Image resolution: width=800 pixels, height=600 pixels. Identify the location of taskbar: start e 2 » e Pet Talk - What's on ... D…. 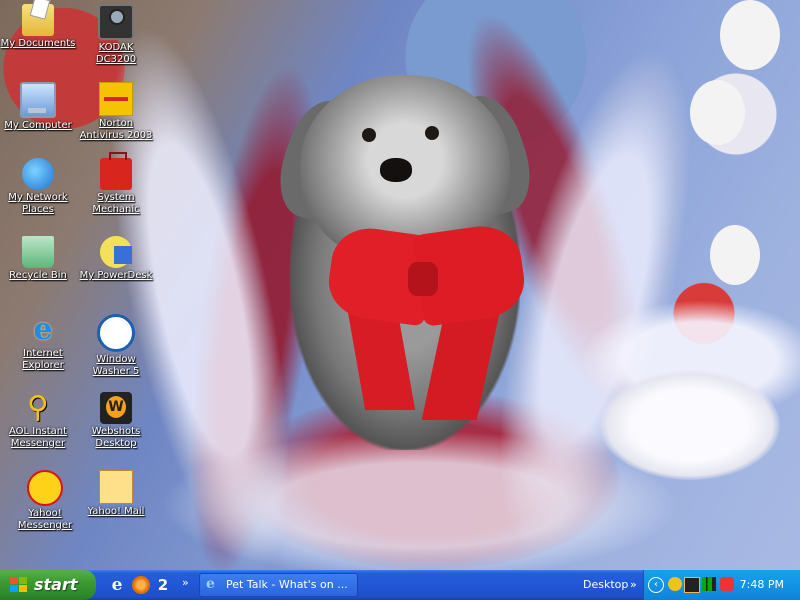
(400, 585).